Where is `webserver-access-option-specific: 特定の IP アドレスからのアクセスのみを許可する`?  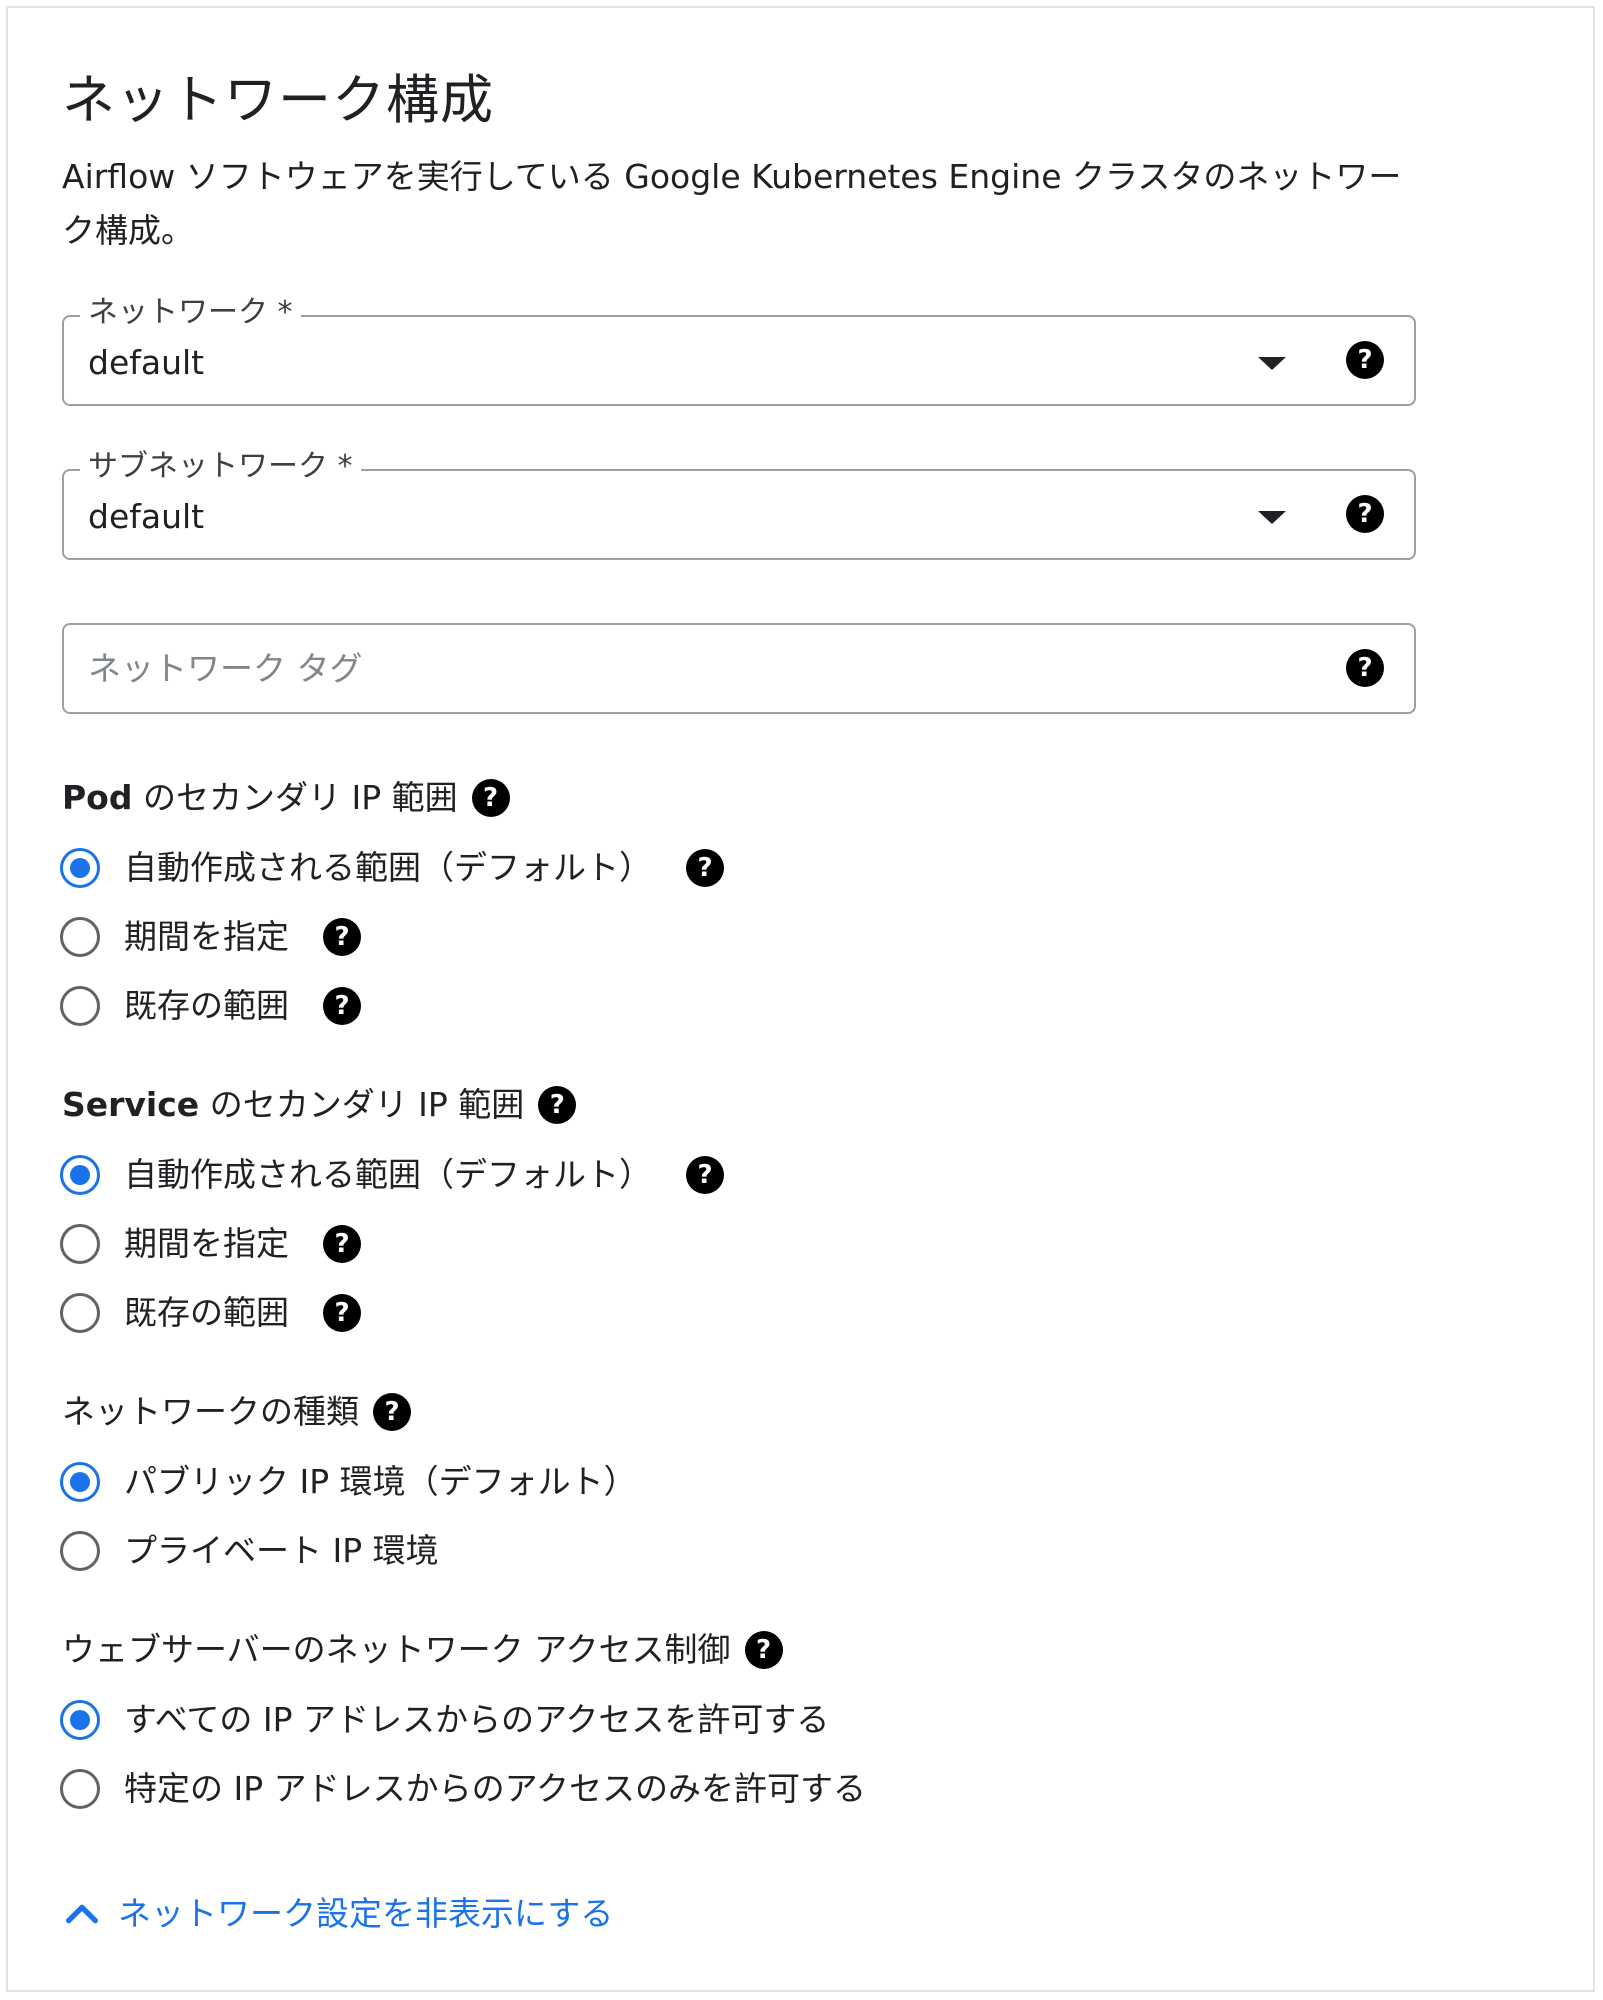
webserver-access-option-specific: 特定の IP アドレスからのアクセスのみを許可する is located at coordinates (463, 1789).